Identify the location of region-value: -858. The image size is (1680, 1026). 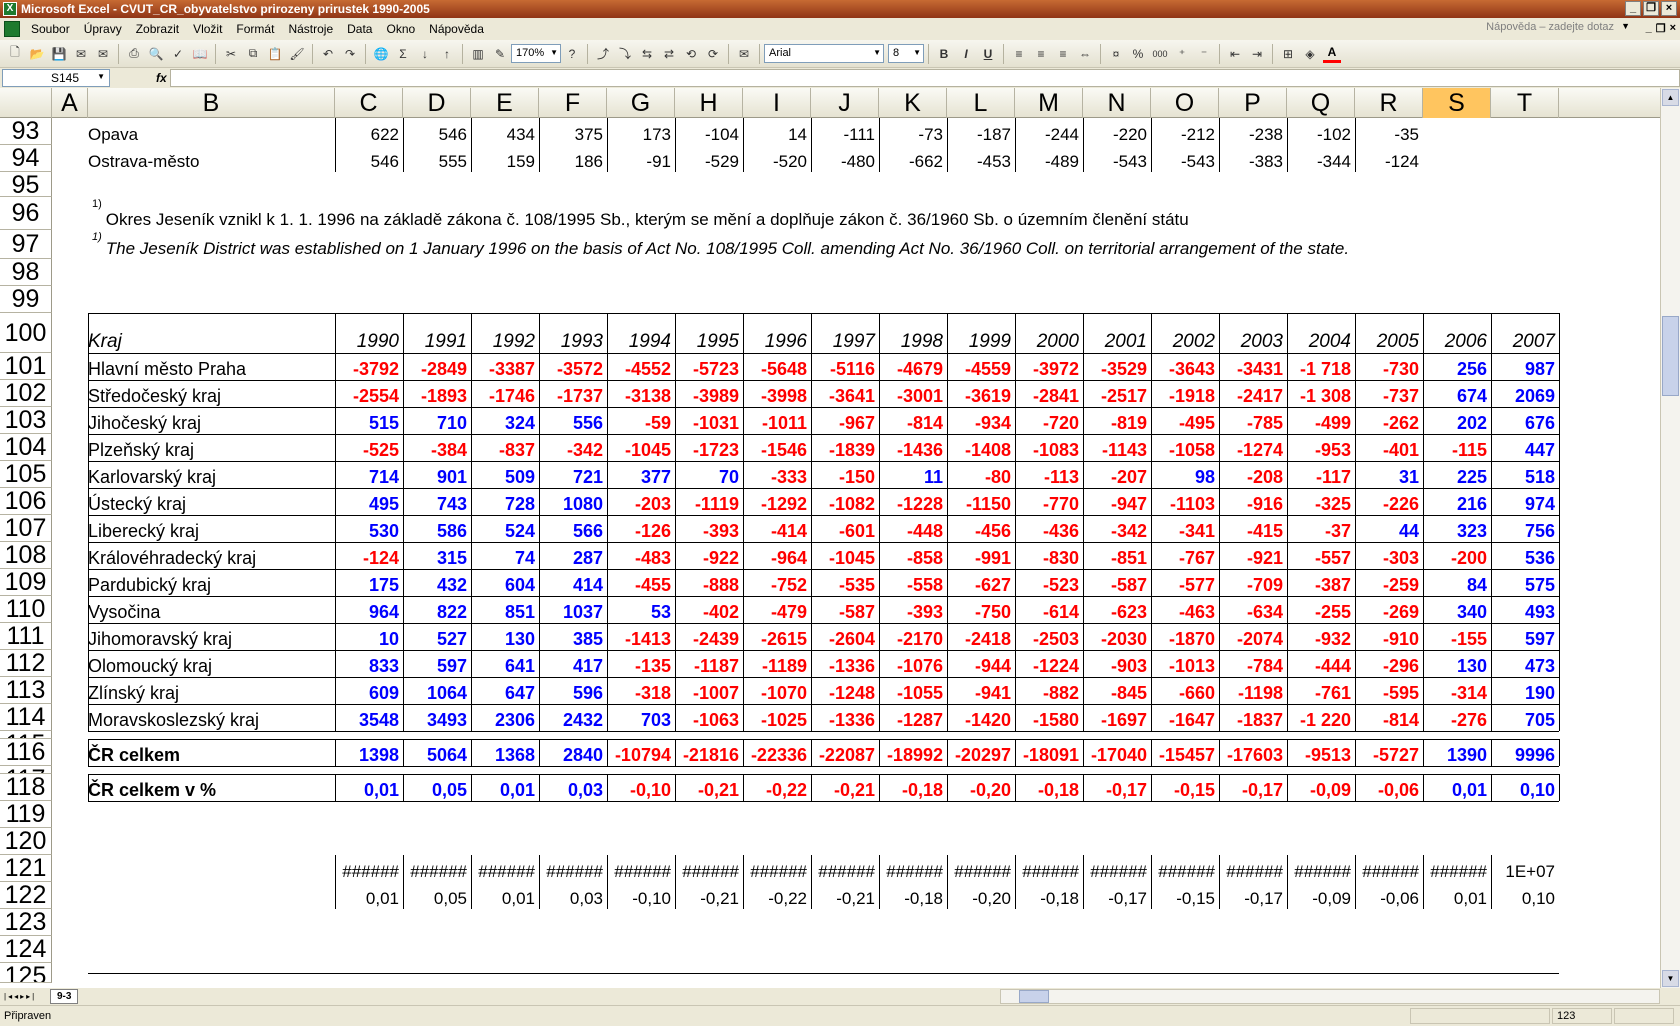
(913, 555).